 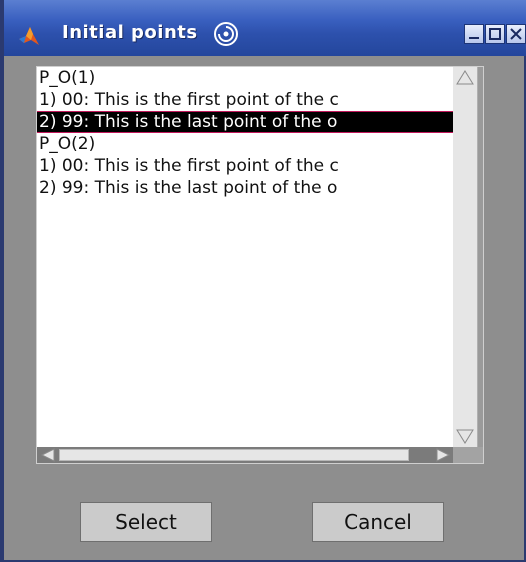 I want to click on maximize-button, so click(x=495, y=34).